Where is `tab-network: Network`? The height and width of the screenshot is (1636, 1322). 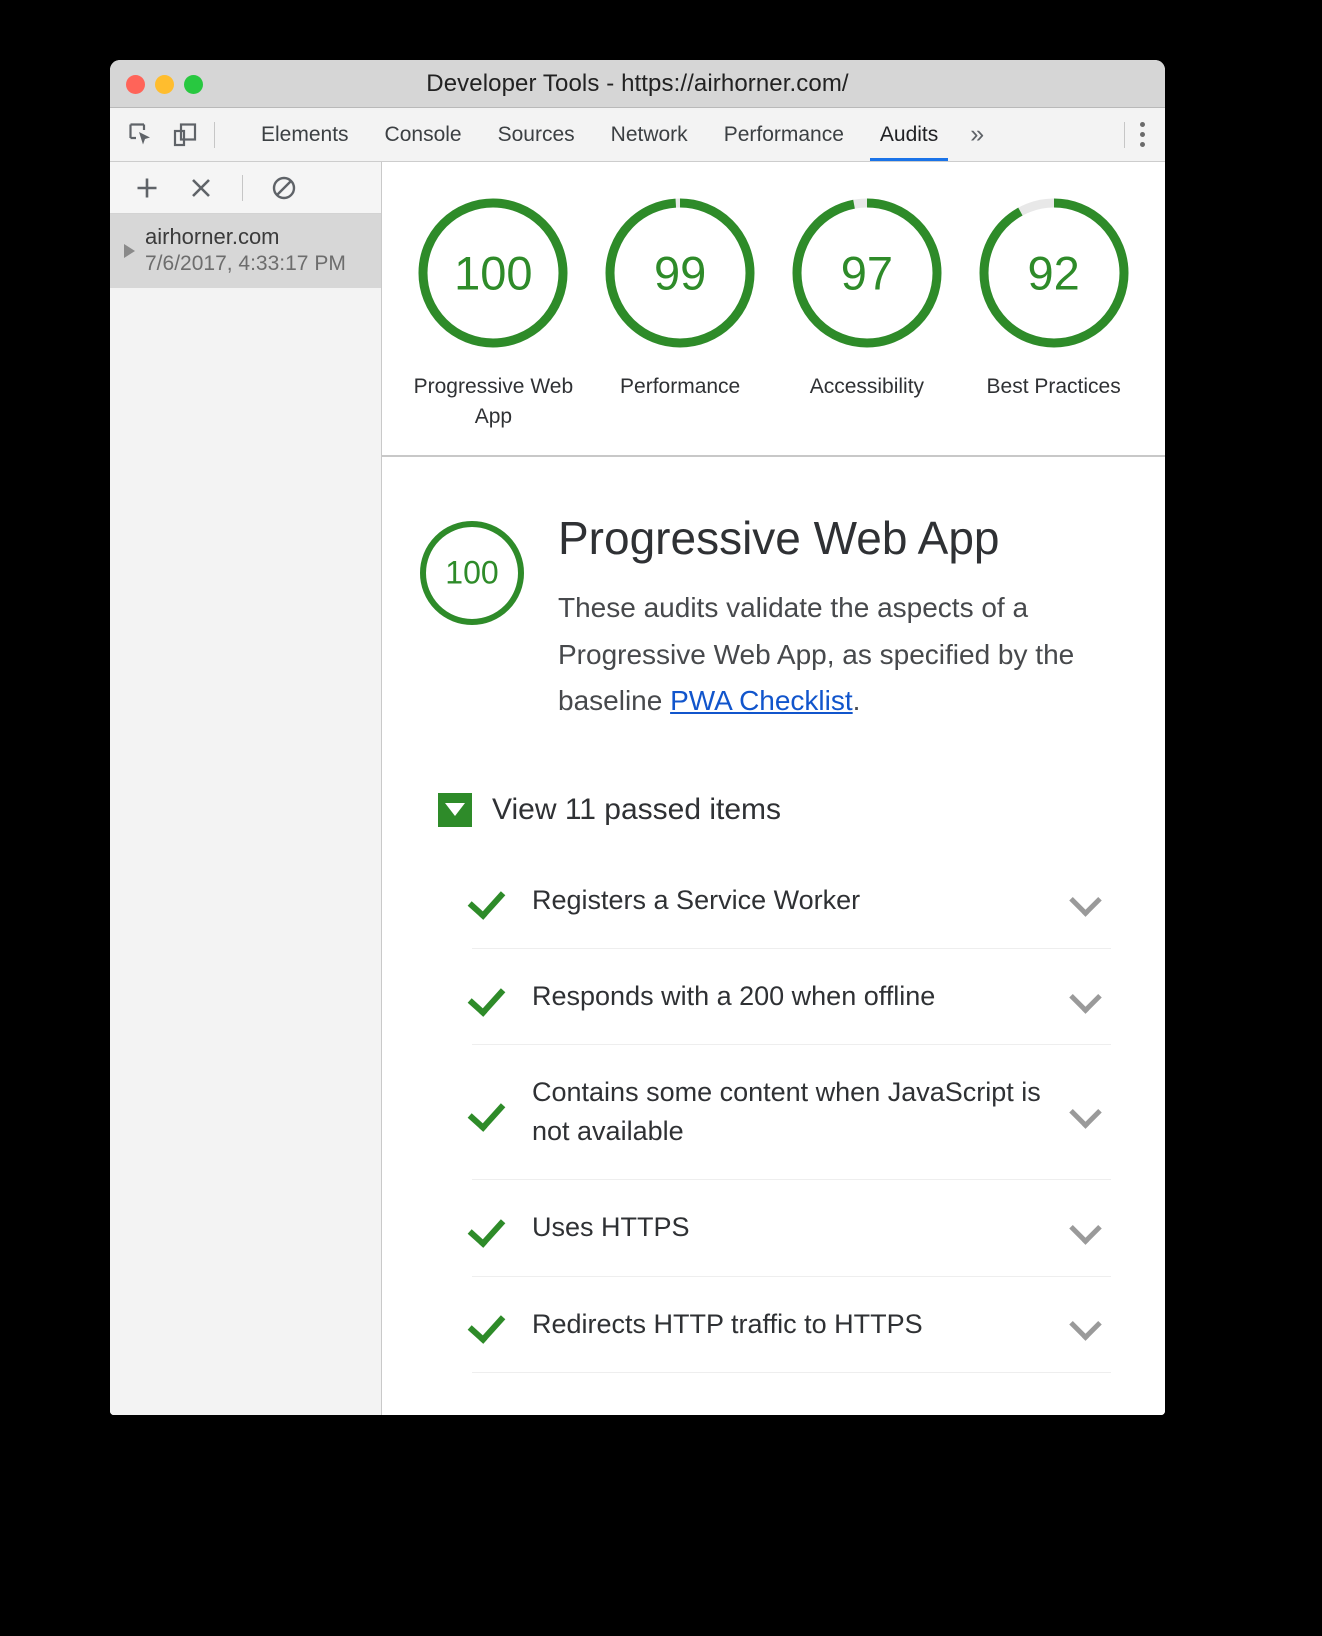 tab-network: Network is located at coordinates (649, 134).